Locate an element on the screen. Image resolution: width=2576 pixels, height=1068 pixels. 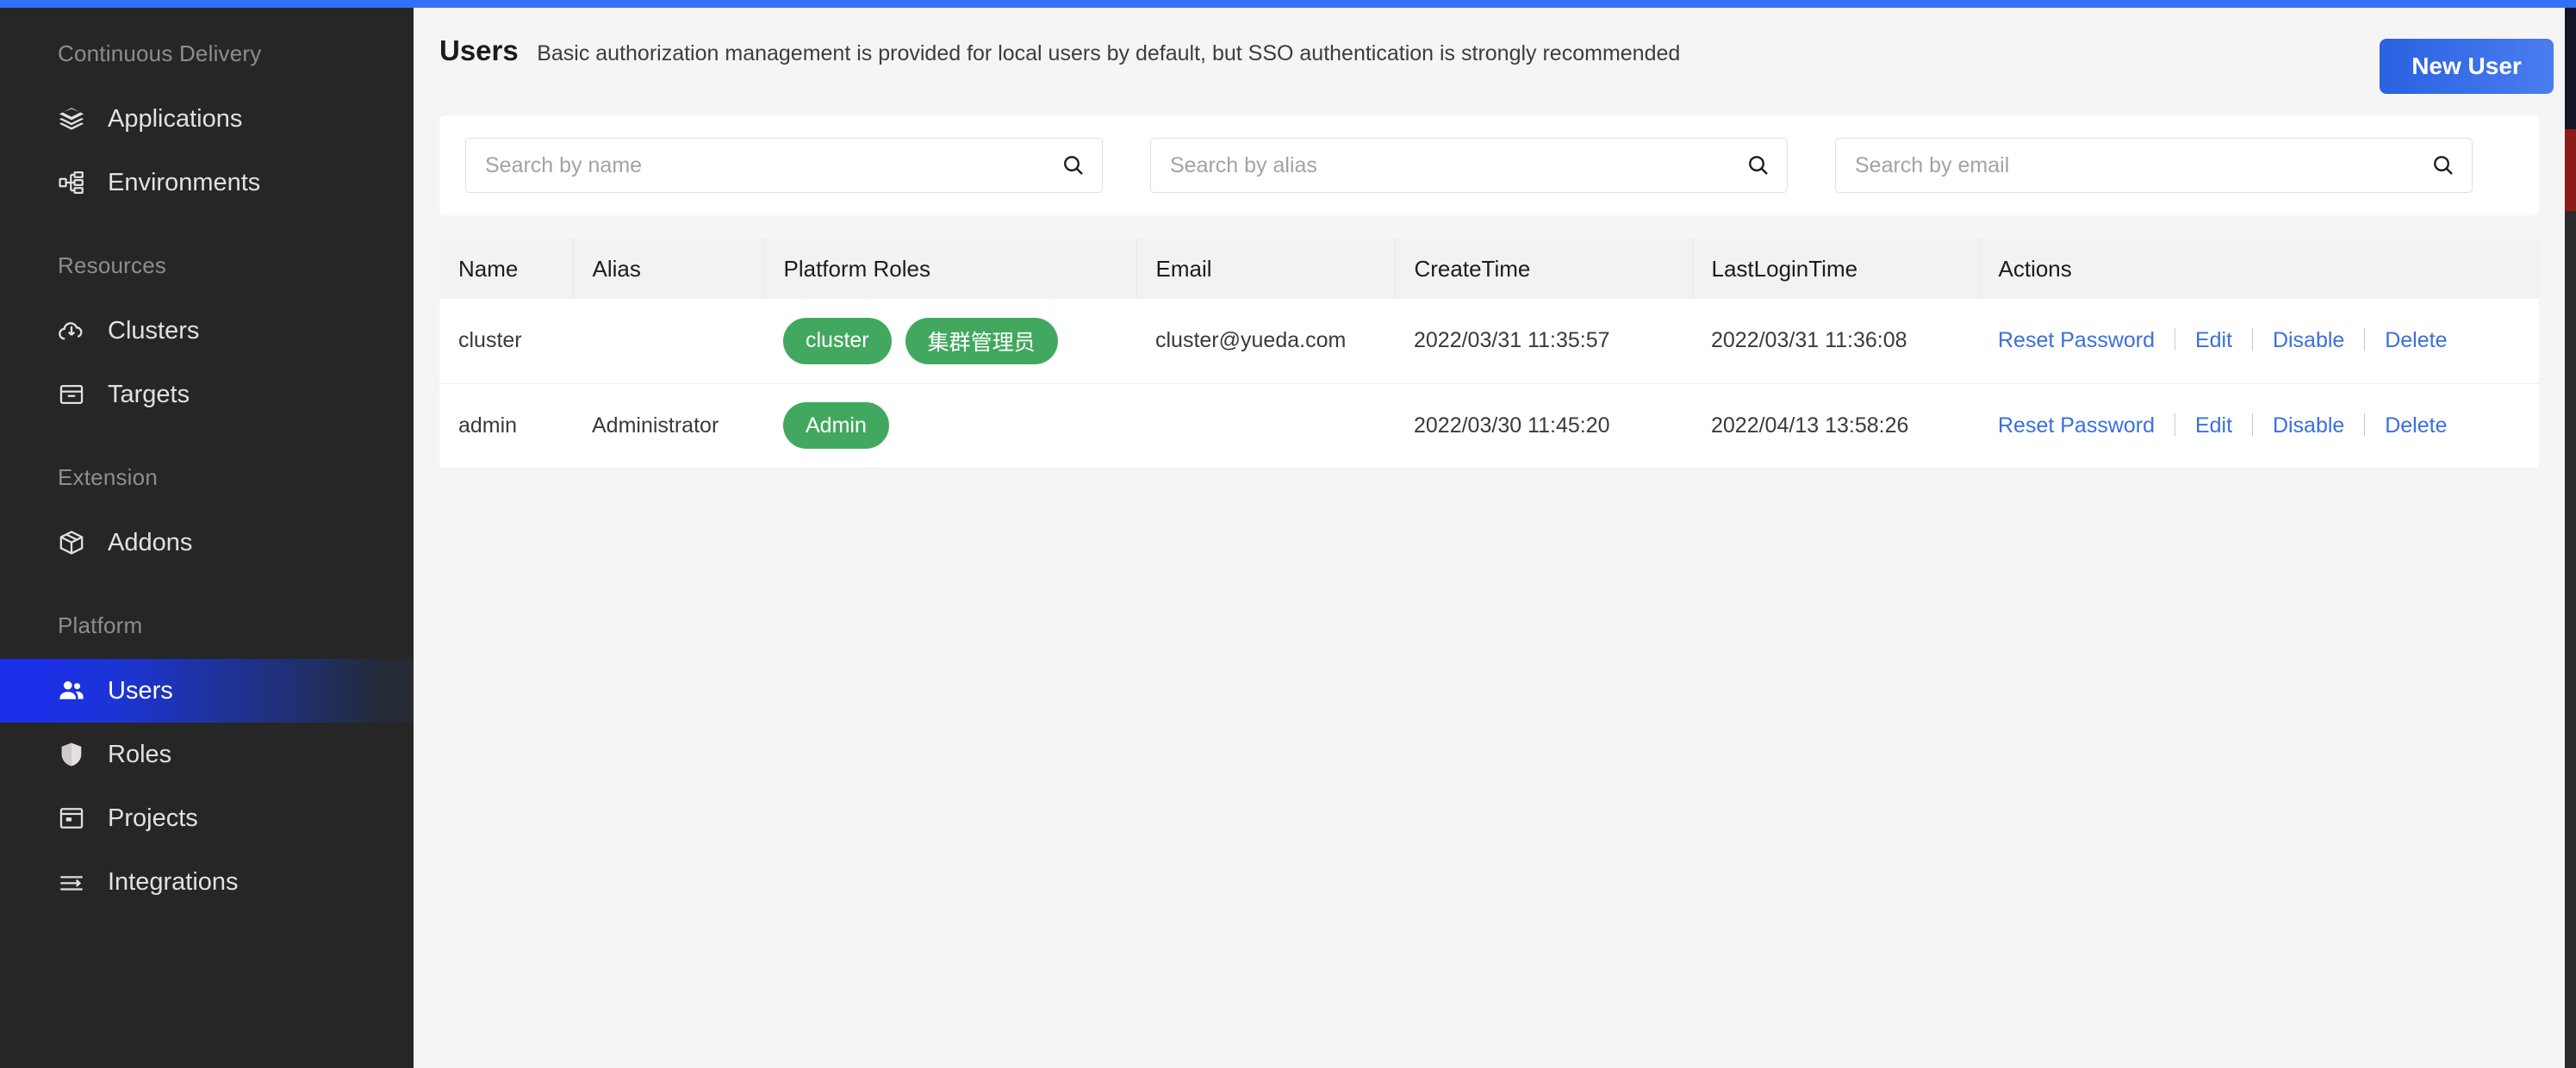
users-people-icon is located at coordinates (71, 690).